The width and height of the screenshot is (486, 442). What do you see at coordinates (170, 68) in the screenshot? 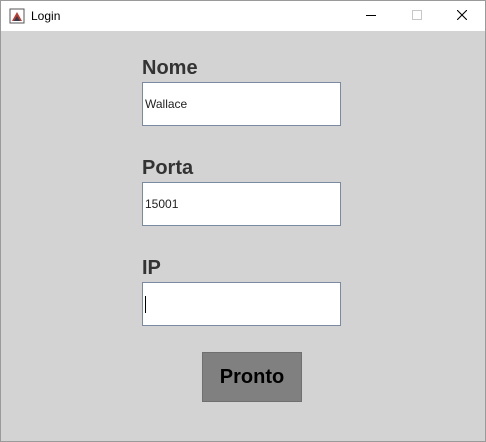
I see `name-label: Nome` at bounding box center [170, 68].